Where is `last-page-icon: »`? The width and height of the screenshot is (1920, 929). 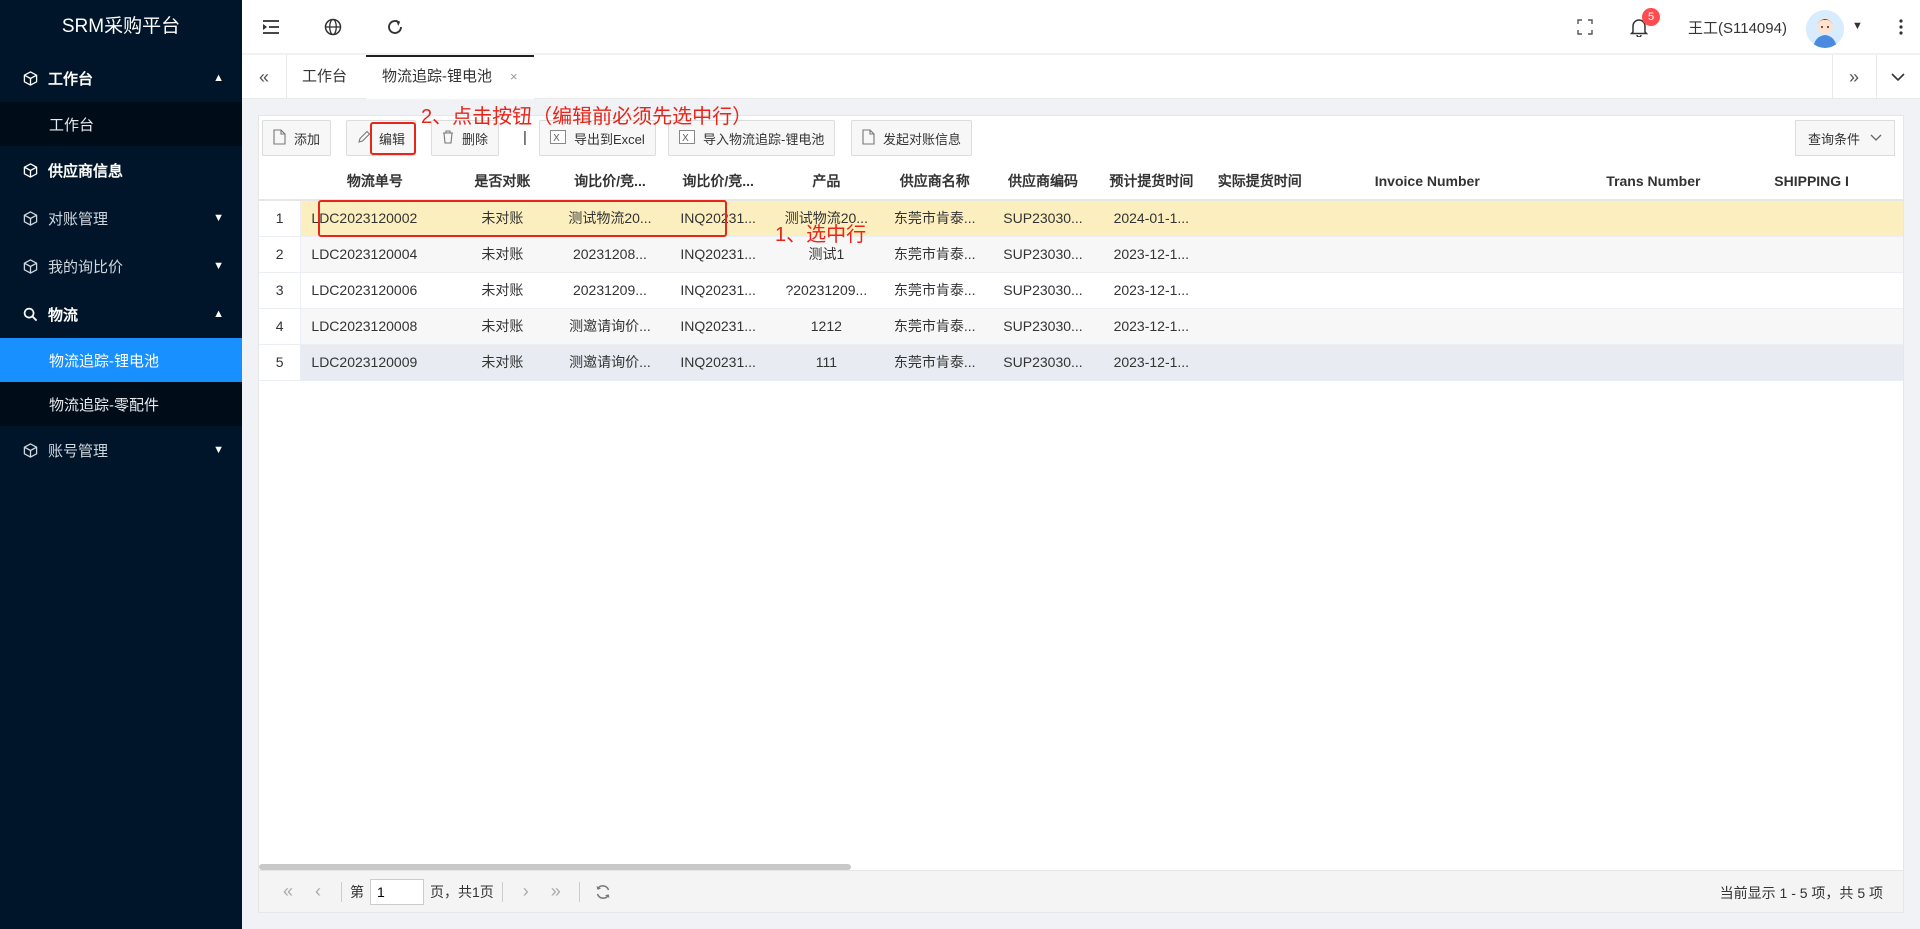 last-page-icon: » is located at coordinates (556, 892).